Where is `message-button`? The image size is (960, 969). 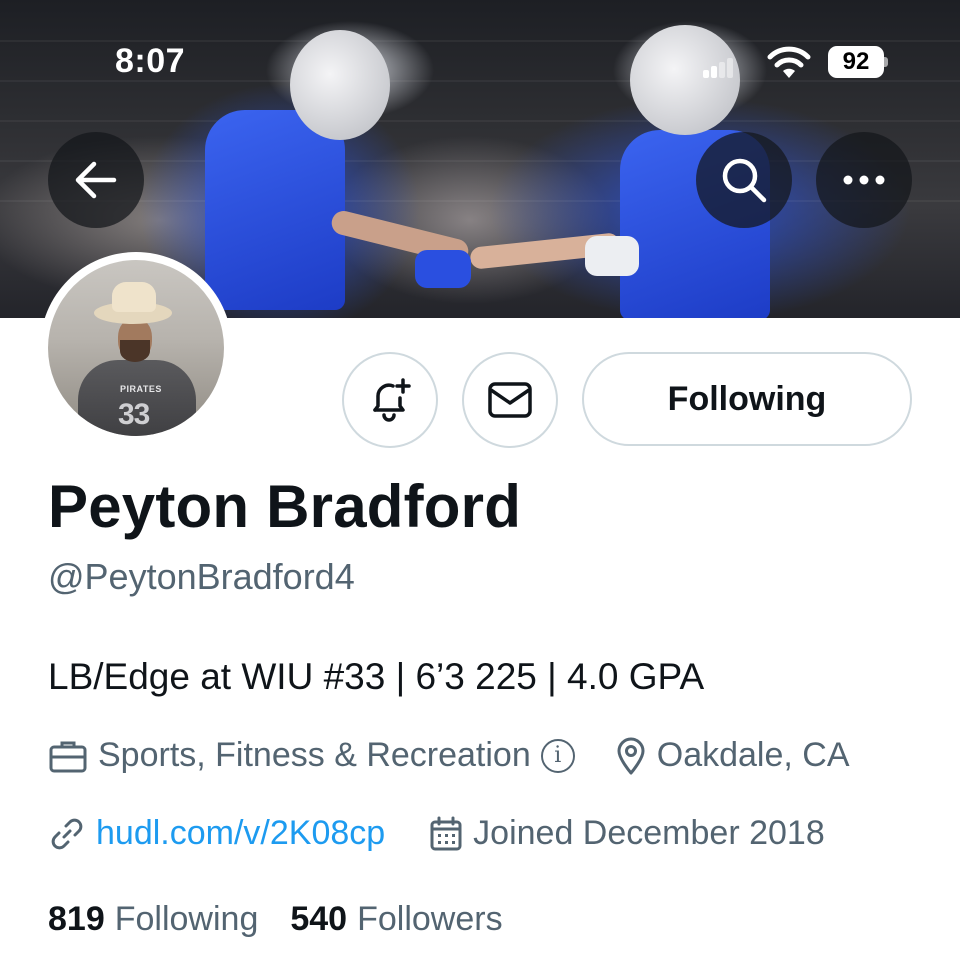
message-button is located at coordinates (510, 400).